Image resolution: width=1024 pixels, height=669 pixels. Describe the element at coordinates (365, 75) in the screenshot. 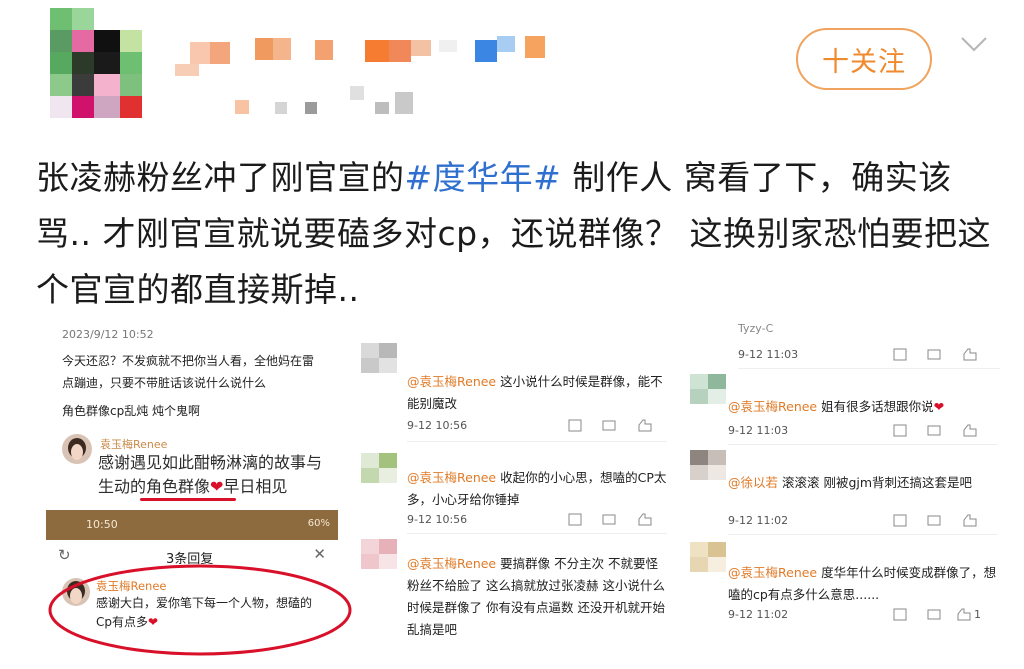

I see `username-pixelated` at that location.